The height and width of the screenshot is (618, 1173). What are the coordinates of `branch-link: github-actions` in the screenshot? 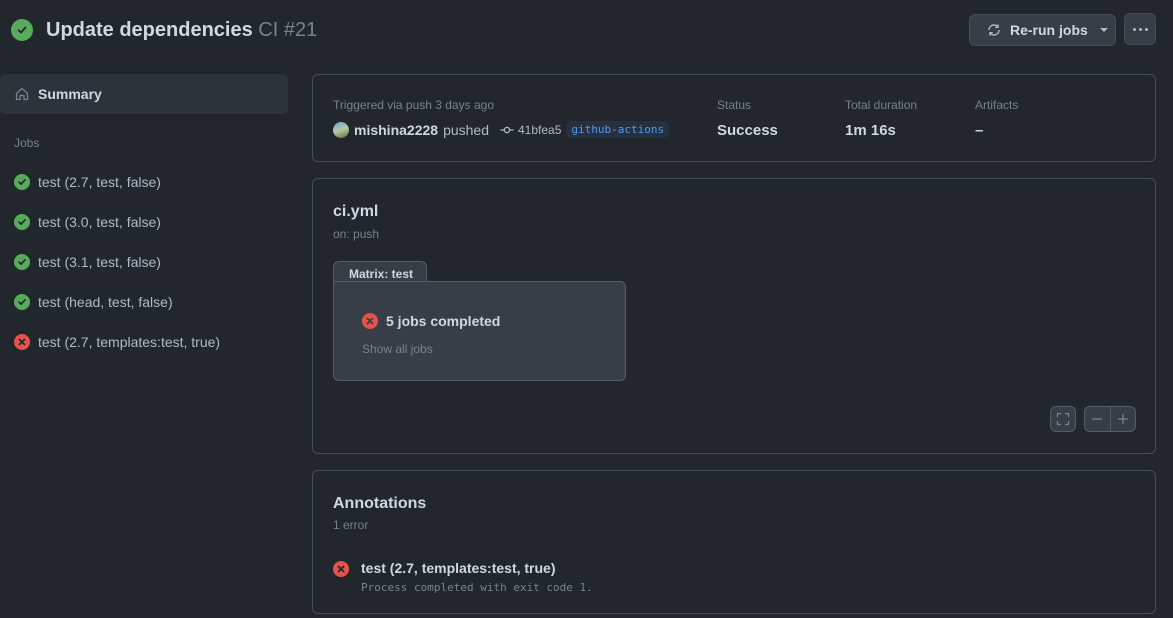 It's located at (618, 129).